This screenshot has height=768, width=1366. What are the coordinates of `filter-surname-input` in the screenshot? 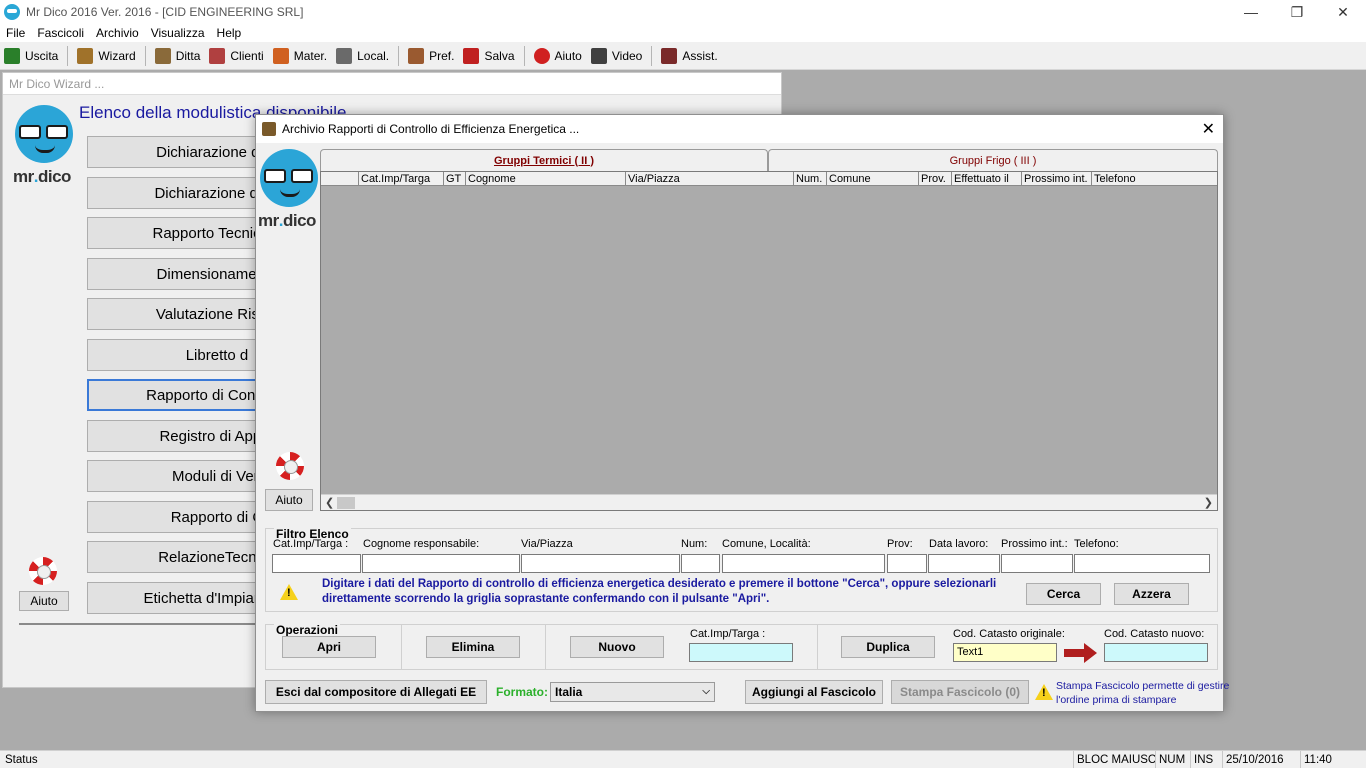 It's located at (441, 563).